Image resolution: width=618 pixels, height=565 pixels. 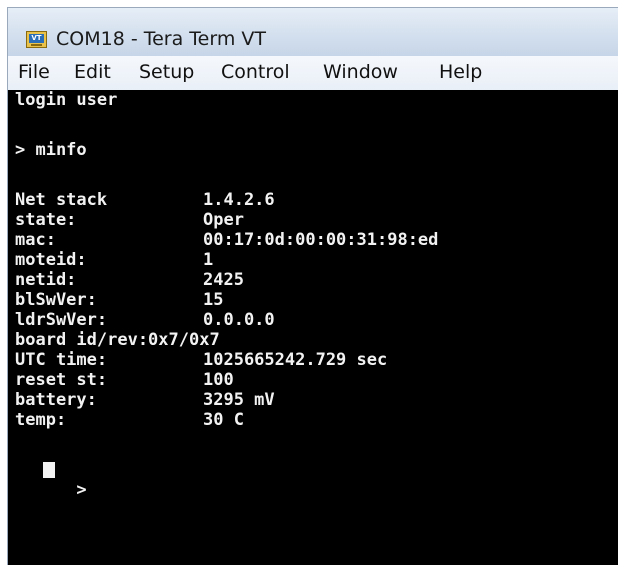 What do you see at coordinates (223, 280) in the screenshot?
I see `info-value: 2425` at bounding box center [223, 280].